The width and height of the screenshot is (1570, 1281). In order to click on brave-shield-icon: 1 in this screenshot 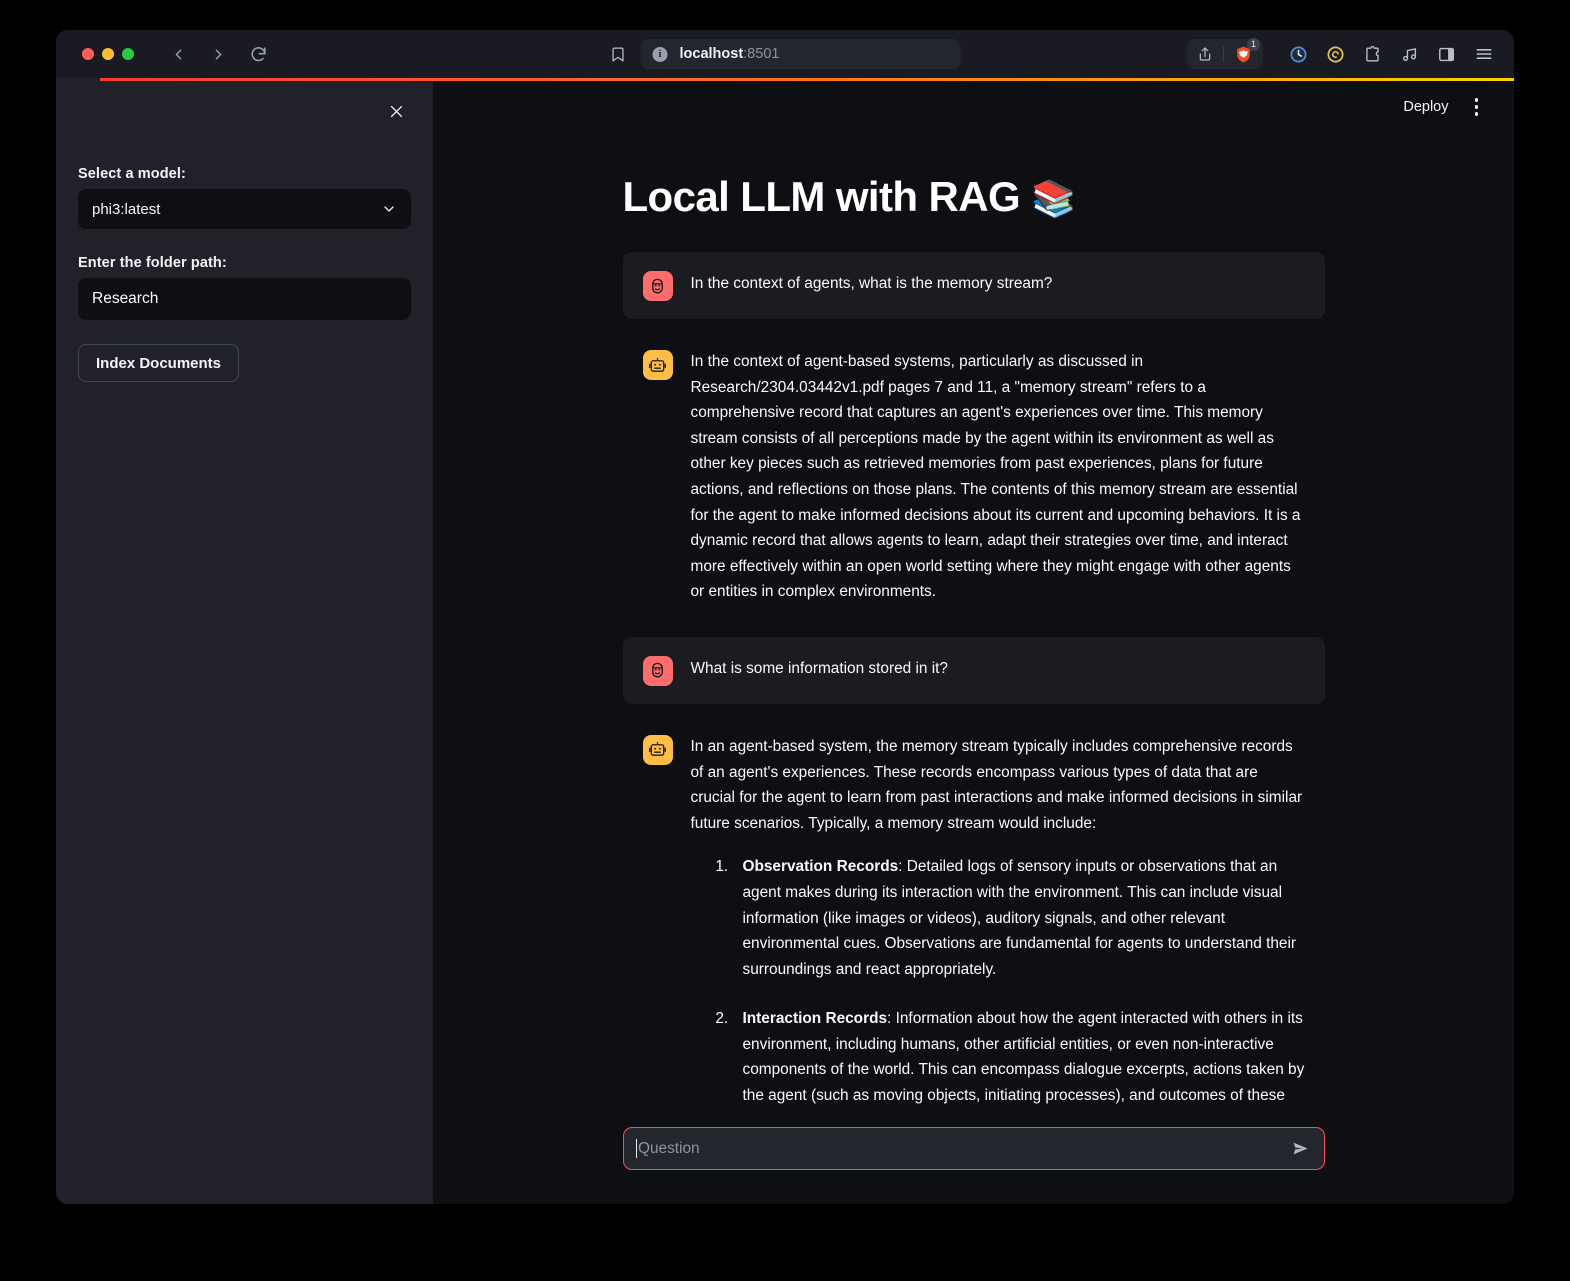, I will do `click(1247, 50)`.